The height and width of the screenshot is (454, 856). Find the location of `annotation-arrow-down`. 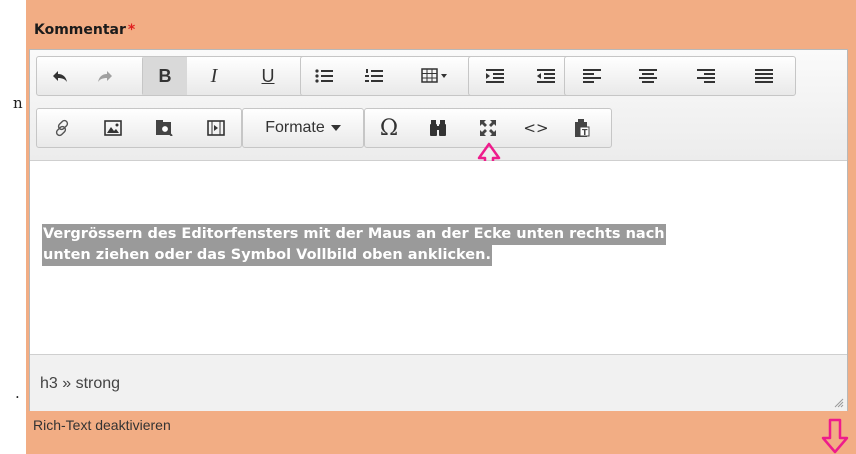

annotation-arrow-down is located at coordinates (835, 436).